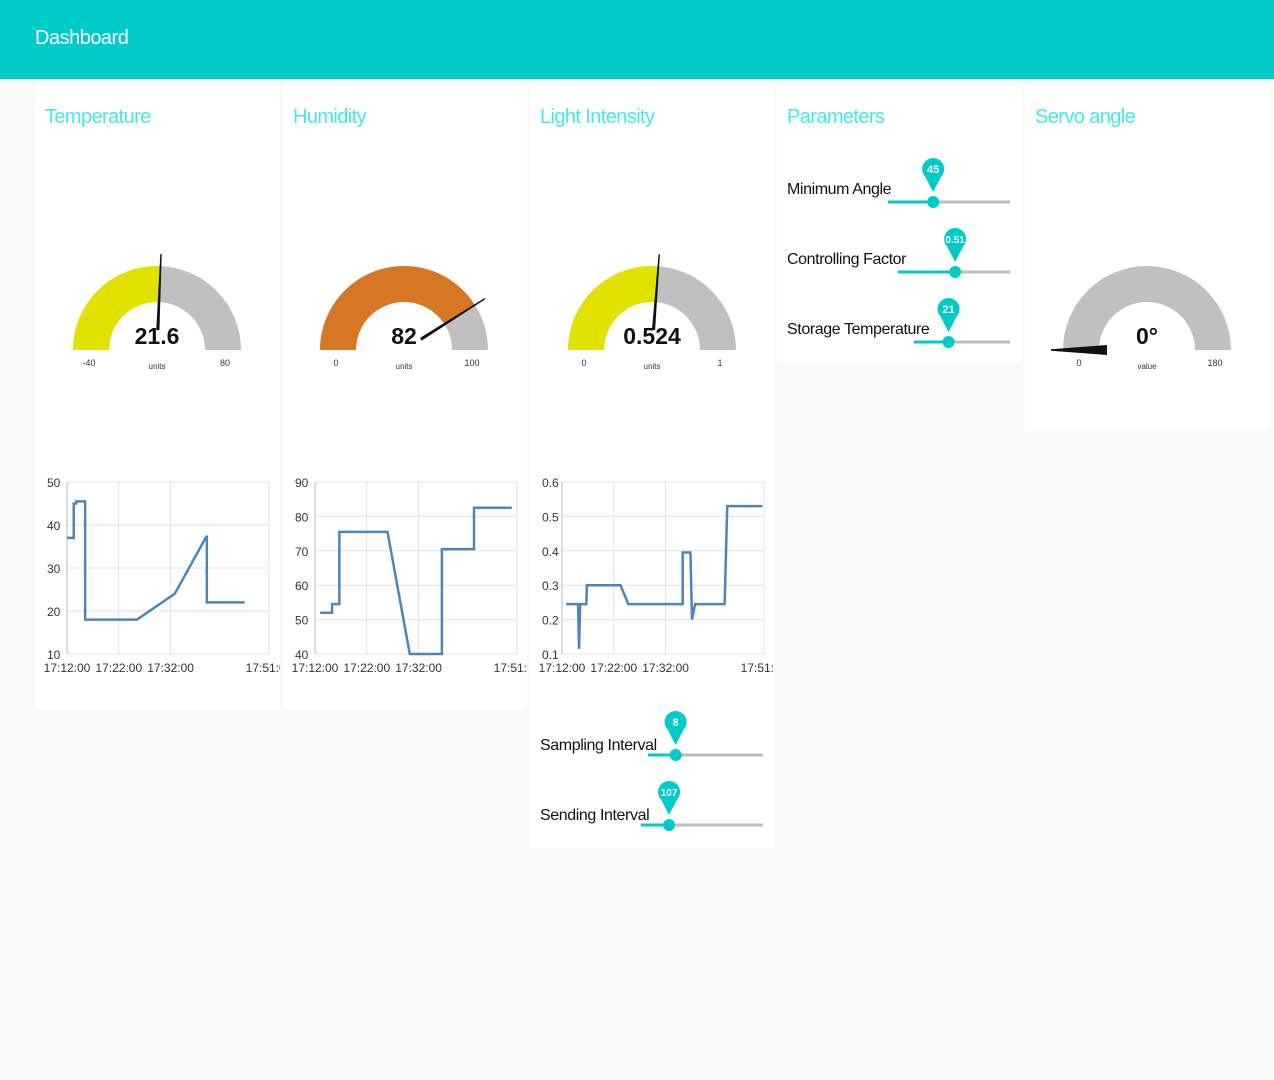 The width and height of the screenshot is (1274, 1080). I want to click on slider-value: 0.51, so click(955, 240).